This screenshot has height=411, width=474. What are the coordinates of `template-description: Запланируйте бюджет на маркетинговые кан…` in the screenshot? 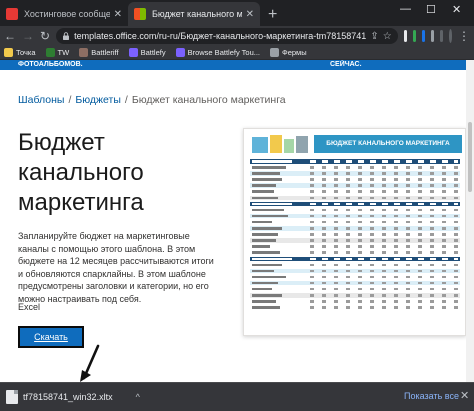 It's located at (116, 267).